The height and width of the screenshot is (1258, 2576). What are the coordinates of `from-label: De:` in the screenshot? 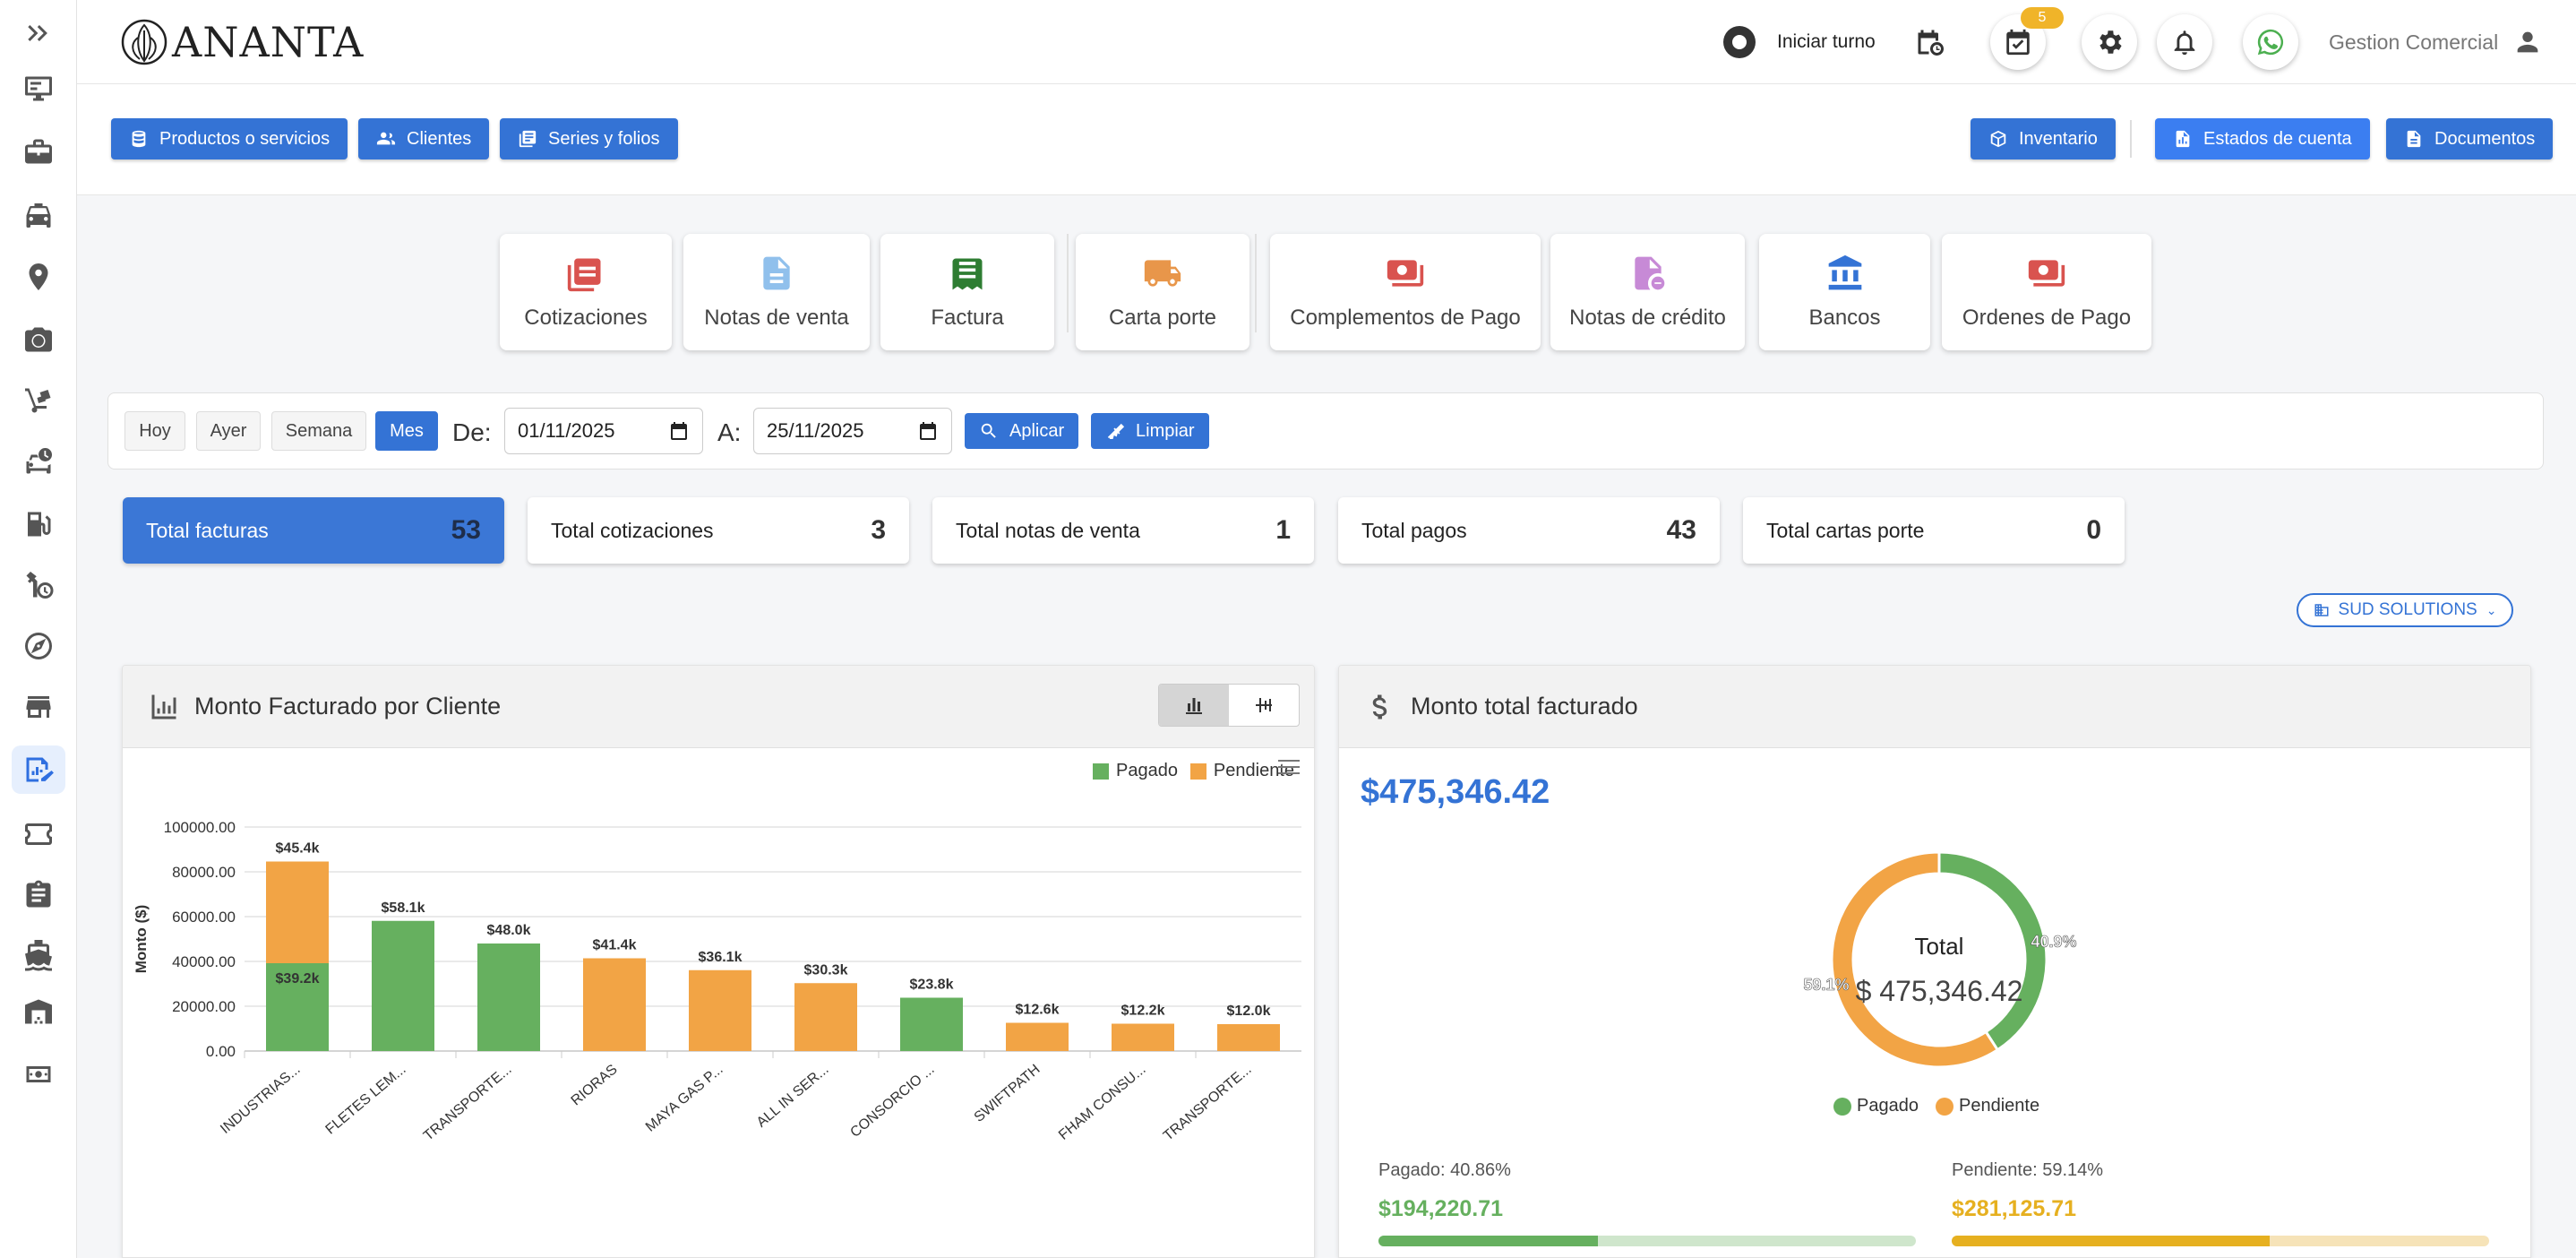 It's located at (472, 432).